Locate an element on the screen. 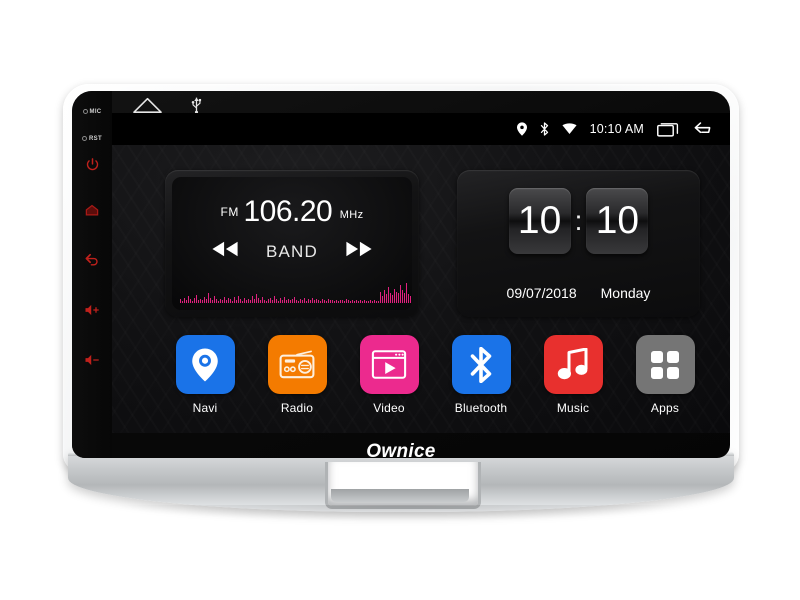  power-button is located at coordinates (92, 164).